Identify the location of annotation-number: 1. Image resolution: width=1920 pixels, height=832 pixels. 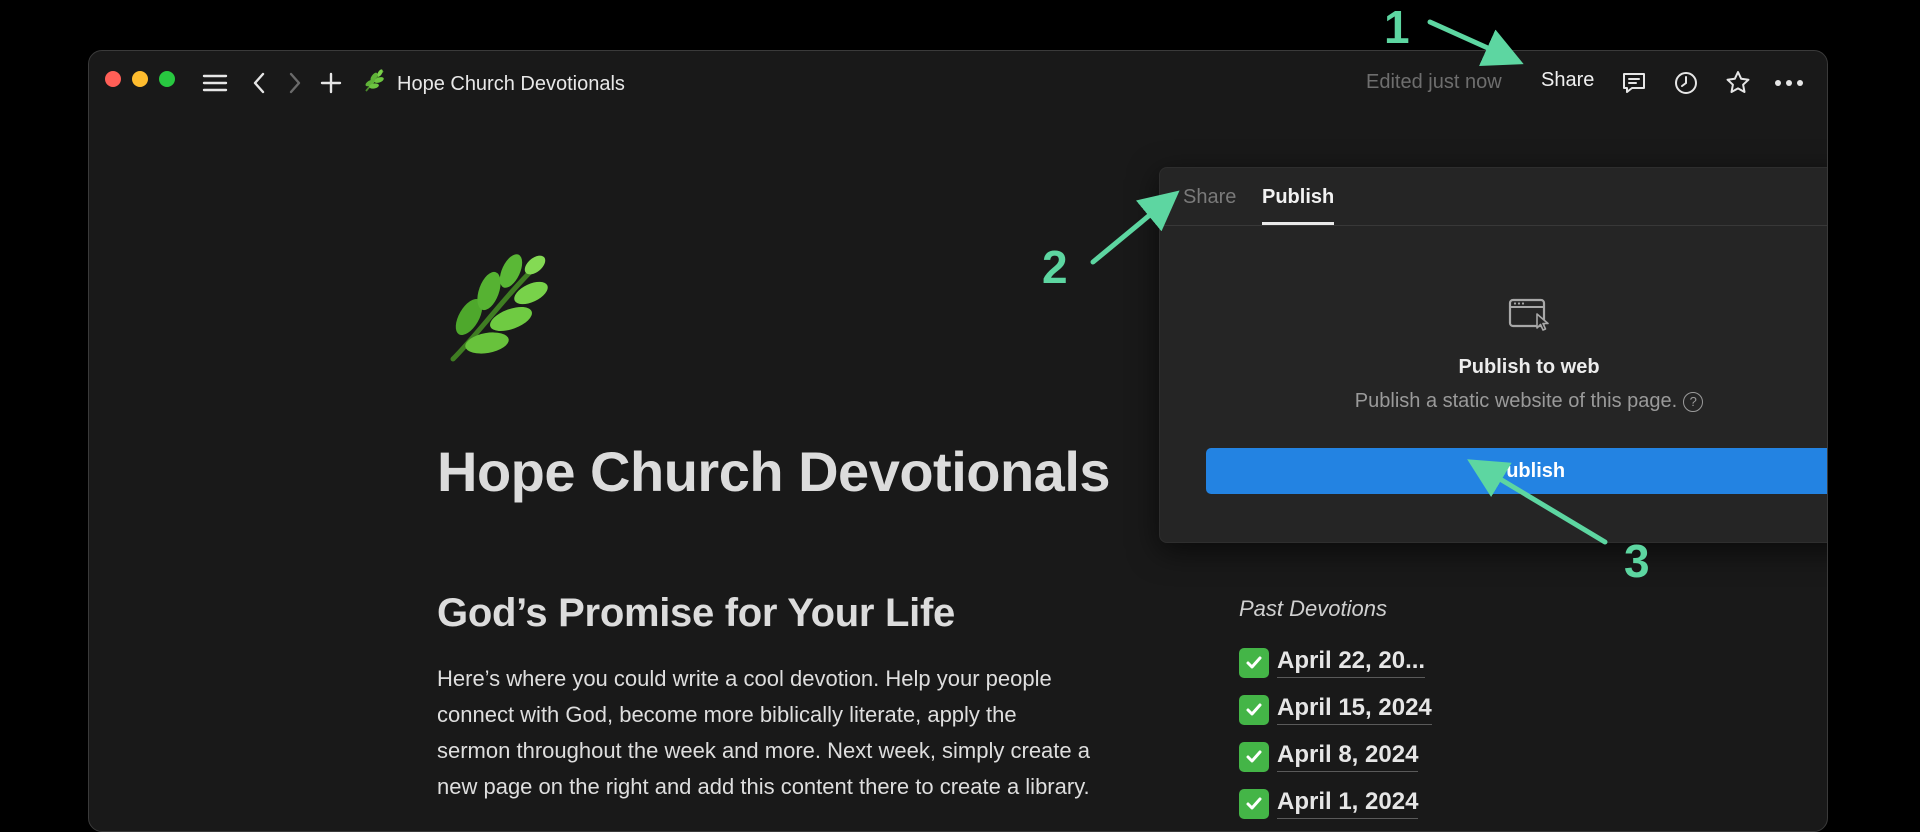
(1397, 27).